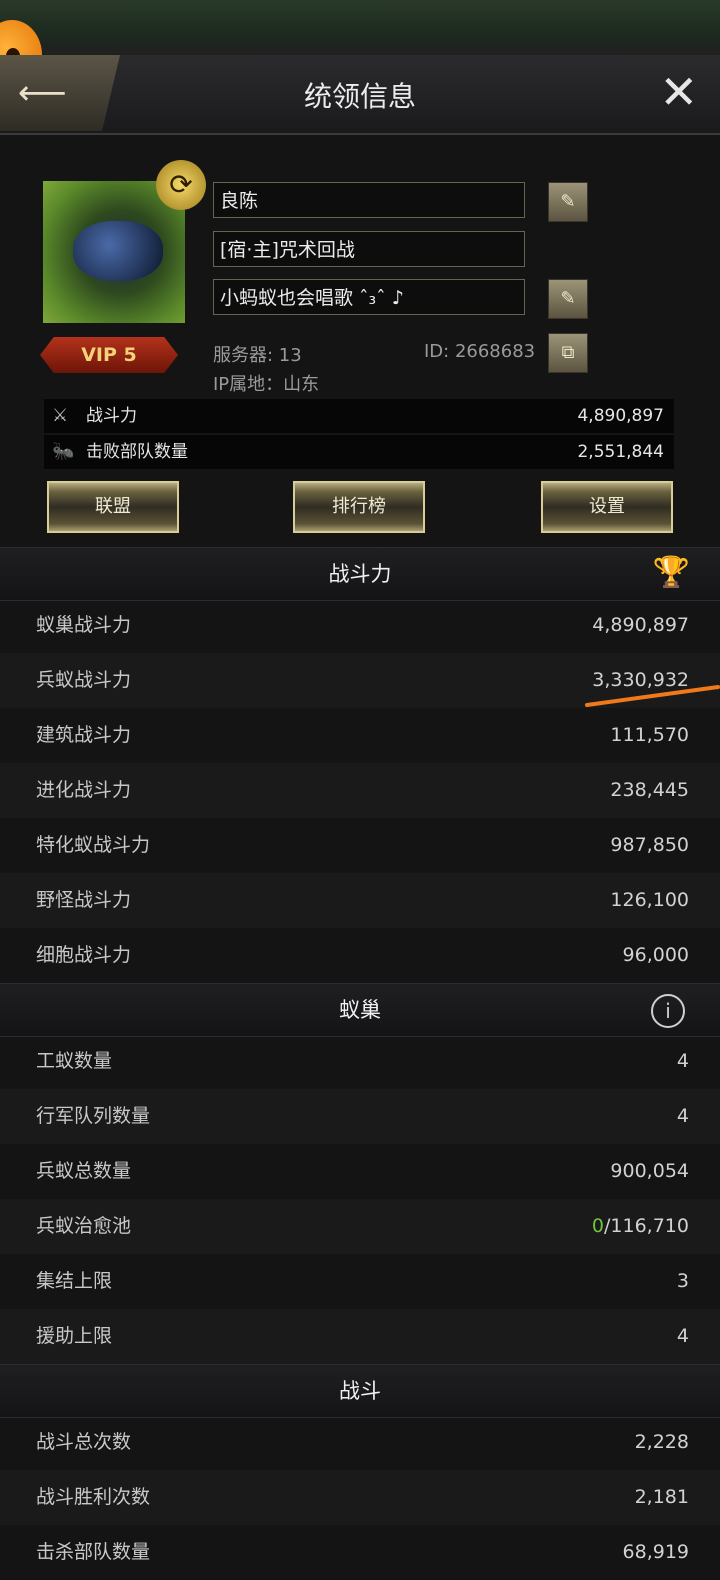  Describe the element at coordinates (266, 384) in the screenshot. I see `ip-location: IP属地：山东` at that location.